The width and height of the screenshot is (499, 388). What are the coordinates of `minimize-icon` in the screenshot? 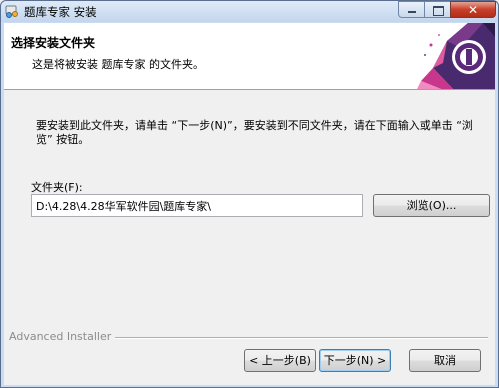 It's located at (412, 12).